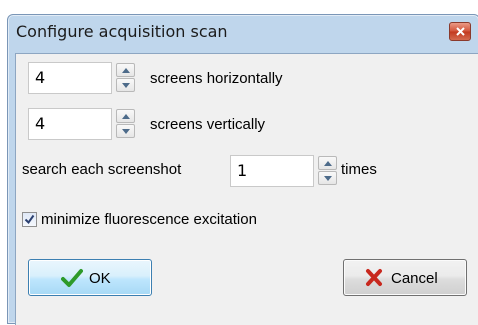 The width and height of the screenshot is (478, 325). I want to click on search-count-spinner, so click(327, 171).